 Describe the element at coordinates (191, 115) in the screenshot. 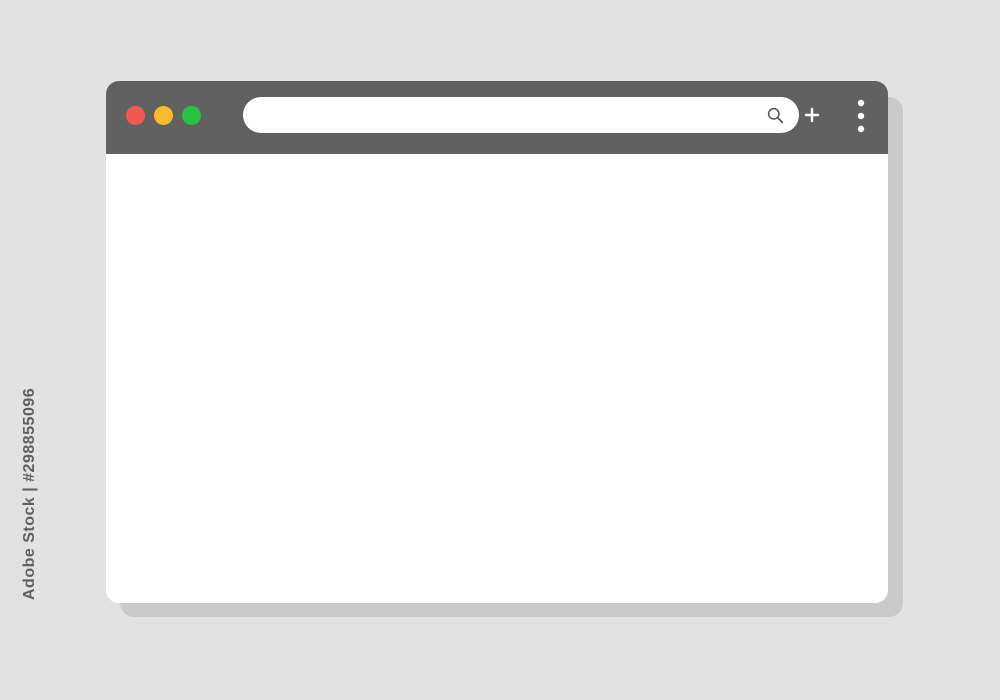

I see `maximize-window-button` at that location.